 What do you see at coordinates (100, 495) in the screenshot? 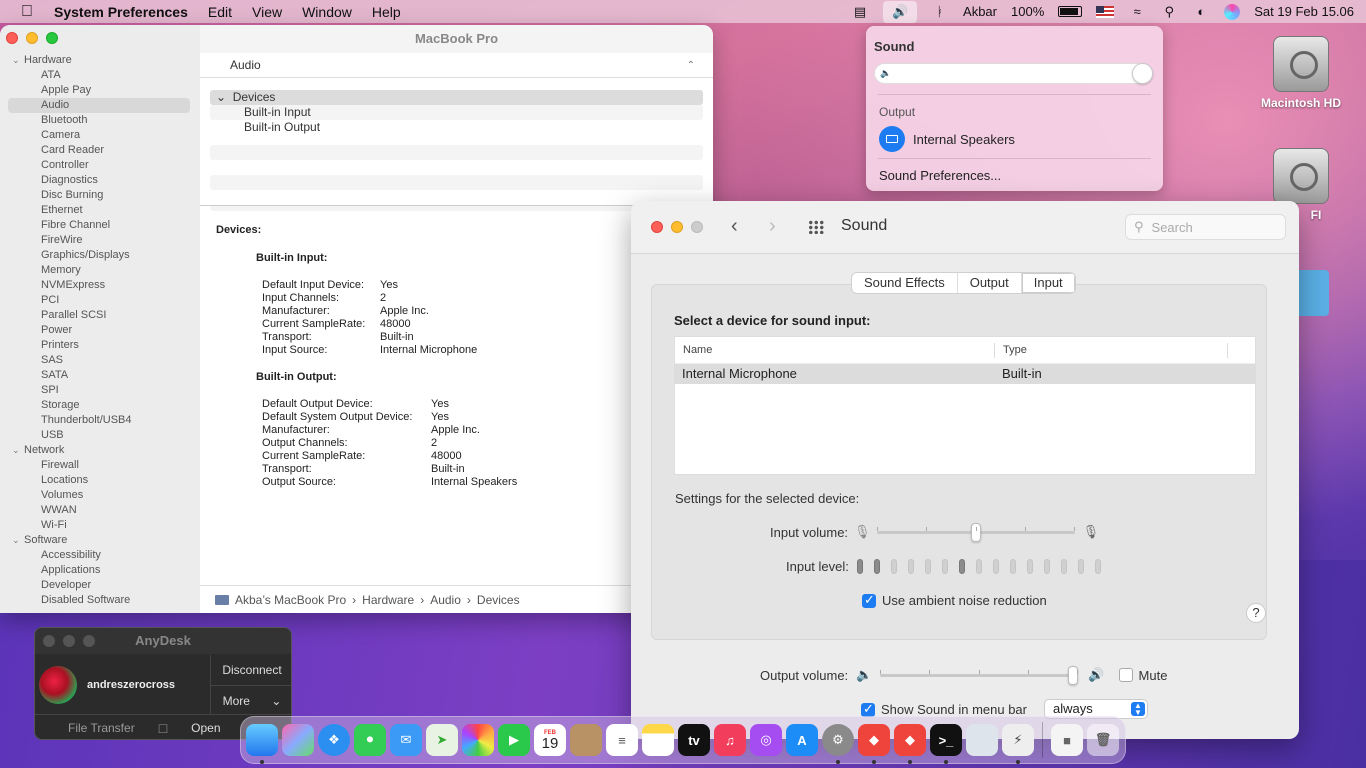
I see `sidebar-item: Volumes` at bounding box center [100, 495].